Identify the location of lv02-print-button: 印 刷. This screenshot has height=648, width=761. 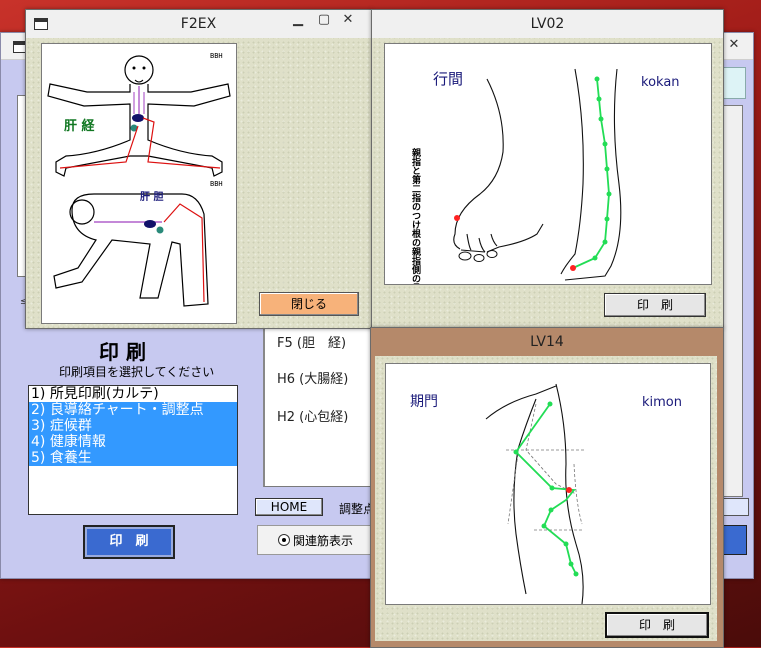
(655, 305).